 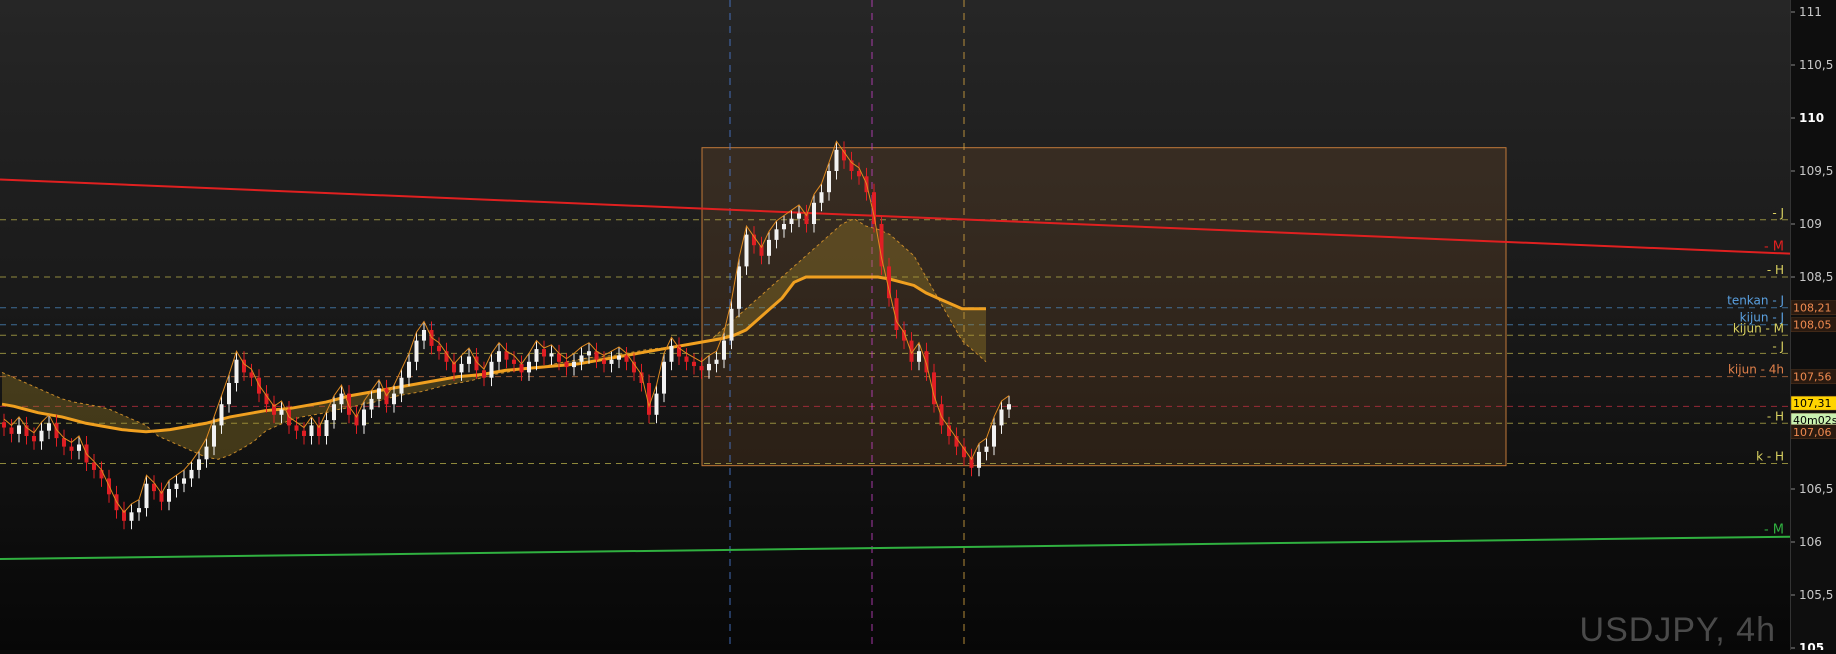 I want to click on level-label-2: tenkan - J, so click(x=1755, y=301).